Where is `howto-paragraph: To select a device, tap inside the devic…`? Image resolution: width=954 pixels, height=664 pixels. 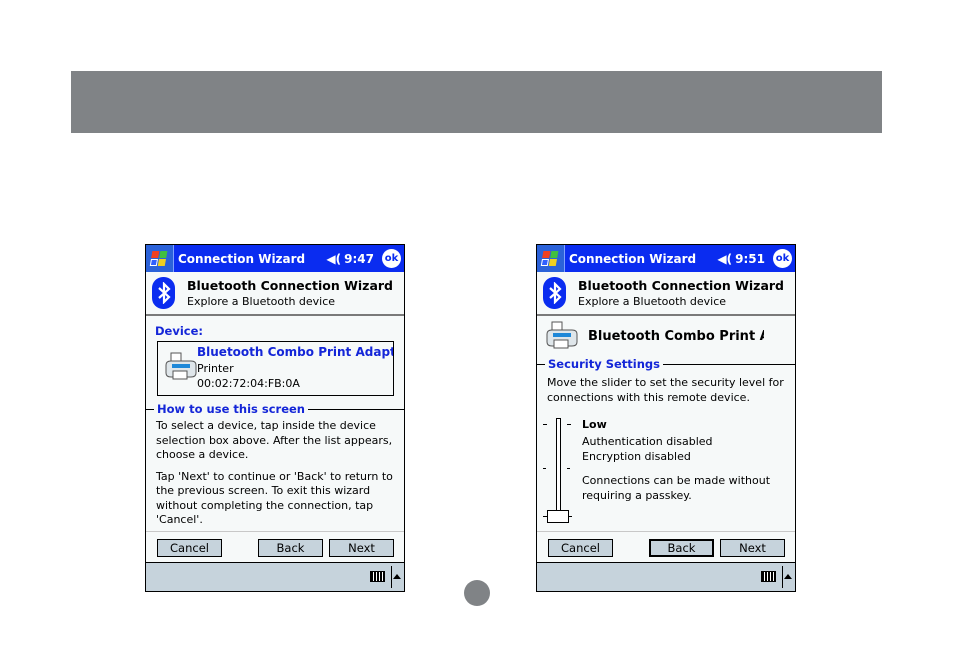 howto-paragraph: To select a device, tap inside the devic… is located at coordinates (274, 440).